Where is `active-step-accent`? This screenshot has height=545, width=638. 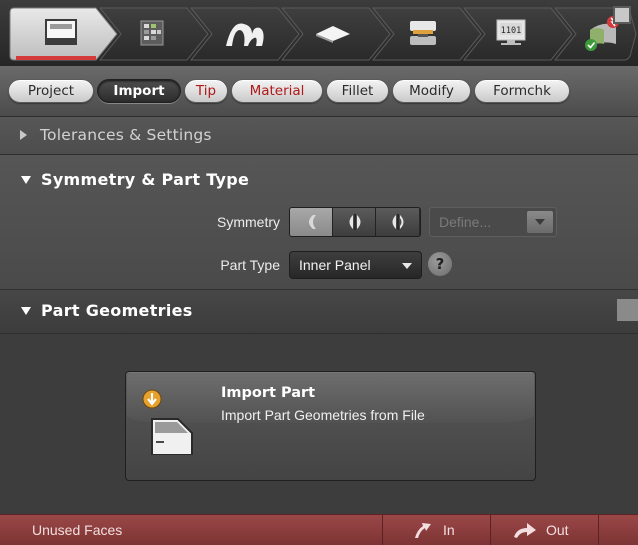 active-step-accent is located at coordinates (56, 58).